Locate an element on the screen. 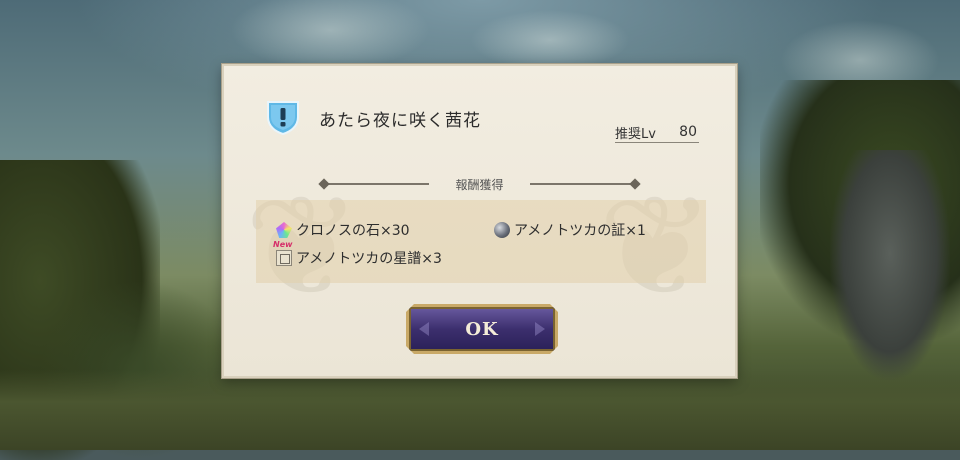  cloud is located at coordinates (550, 40).